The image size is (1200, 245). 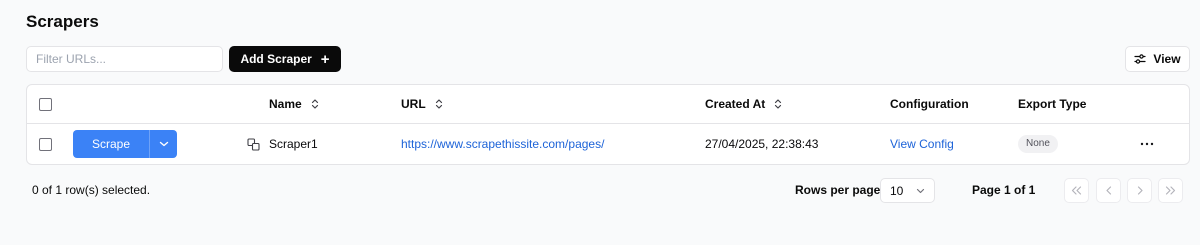 What do you see at coordinates (124, 59) in the screenshot?
I see `filter-urls-input` at bounding box center [124, 59].